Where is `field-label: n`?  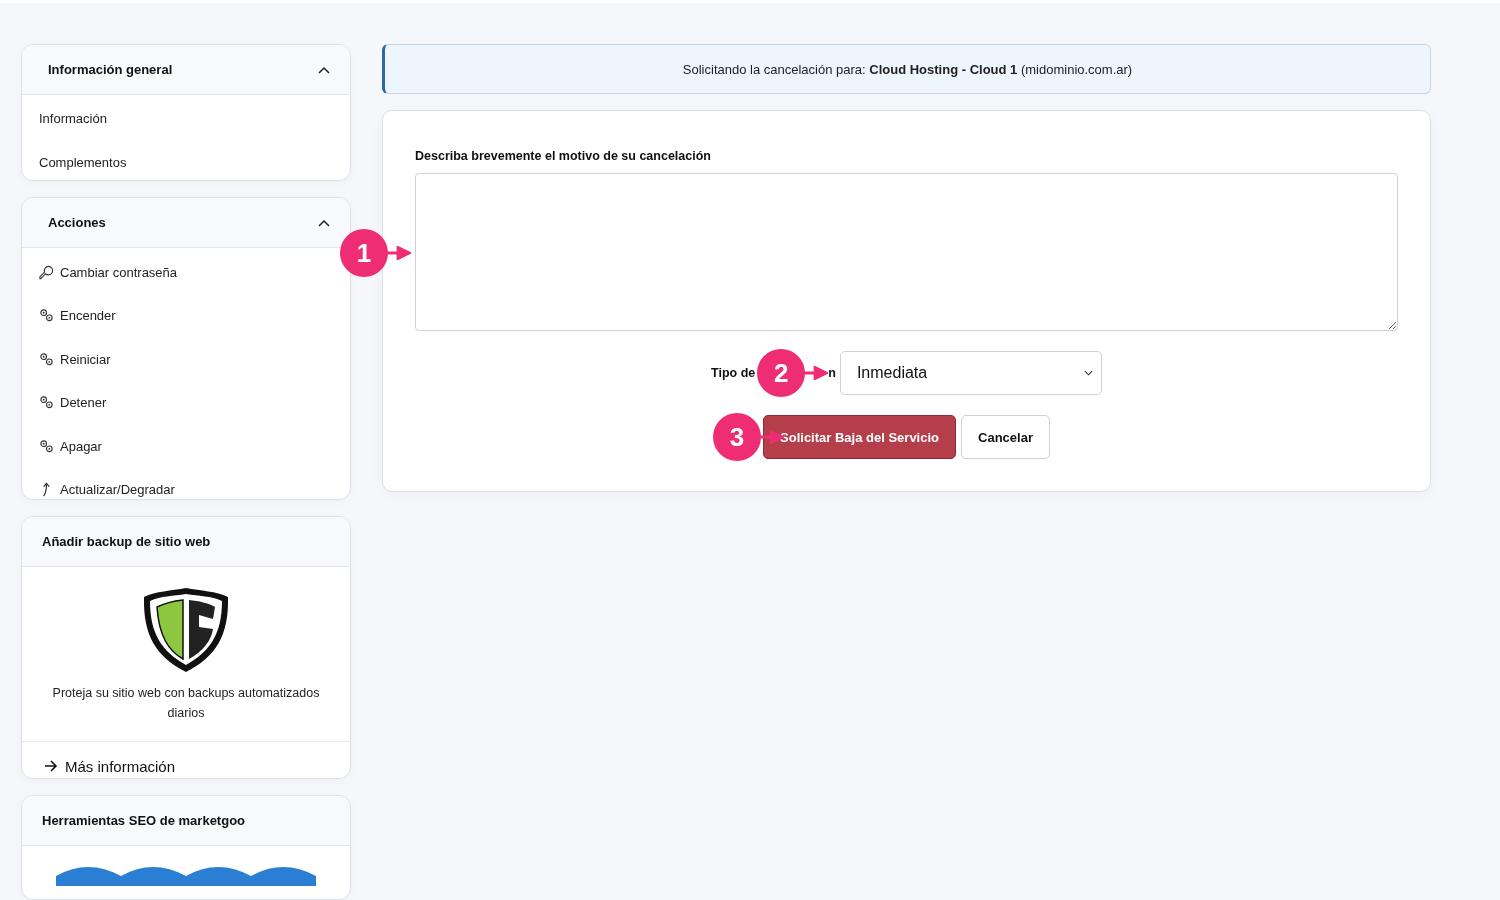
field-label: n is located at coordinates (832, 373).